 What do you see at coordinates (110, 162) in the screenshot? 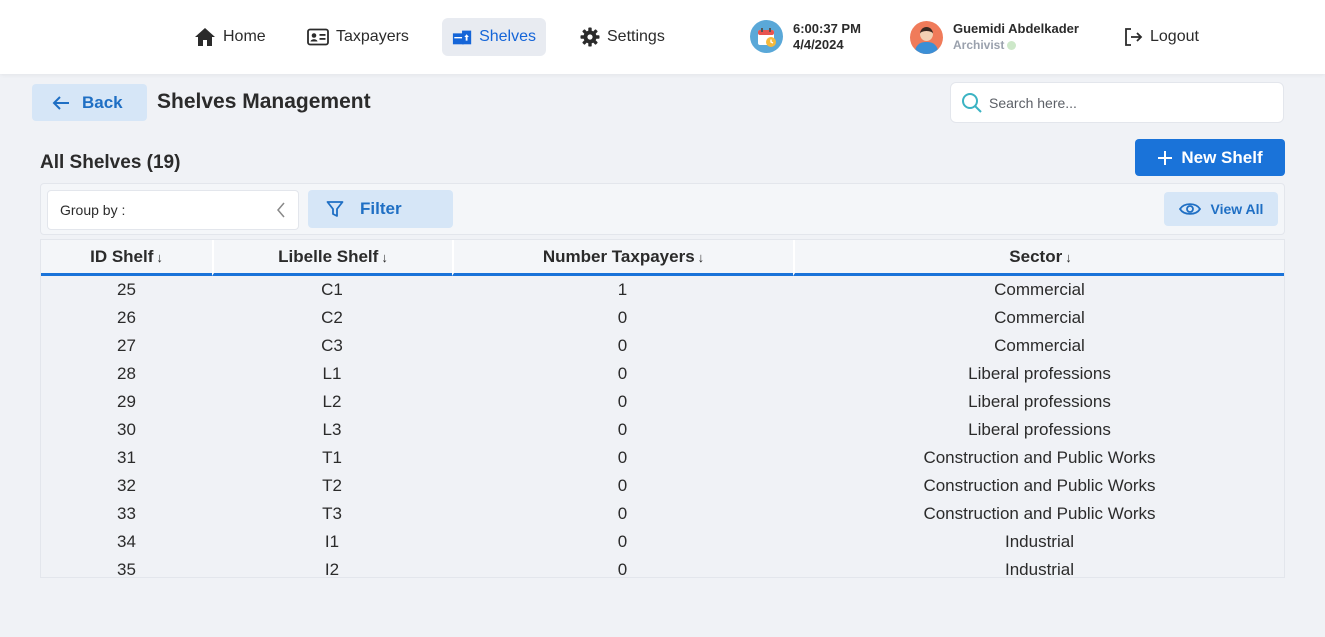
I see `section-title: All Shelves (19)` at bounding box center [110, 162].